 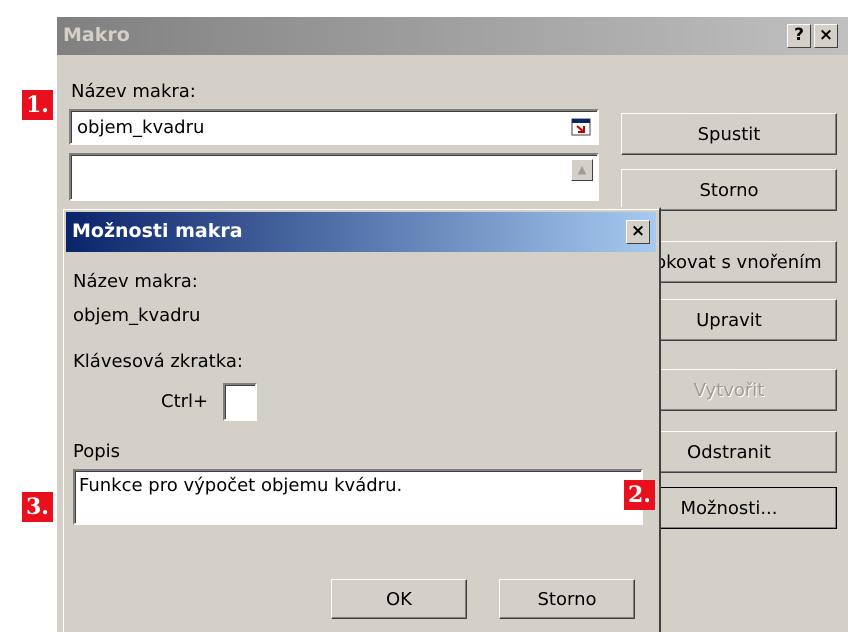 I want to click on ok-button: OK, so click(x=399, y=599).